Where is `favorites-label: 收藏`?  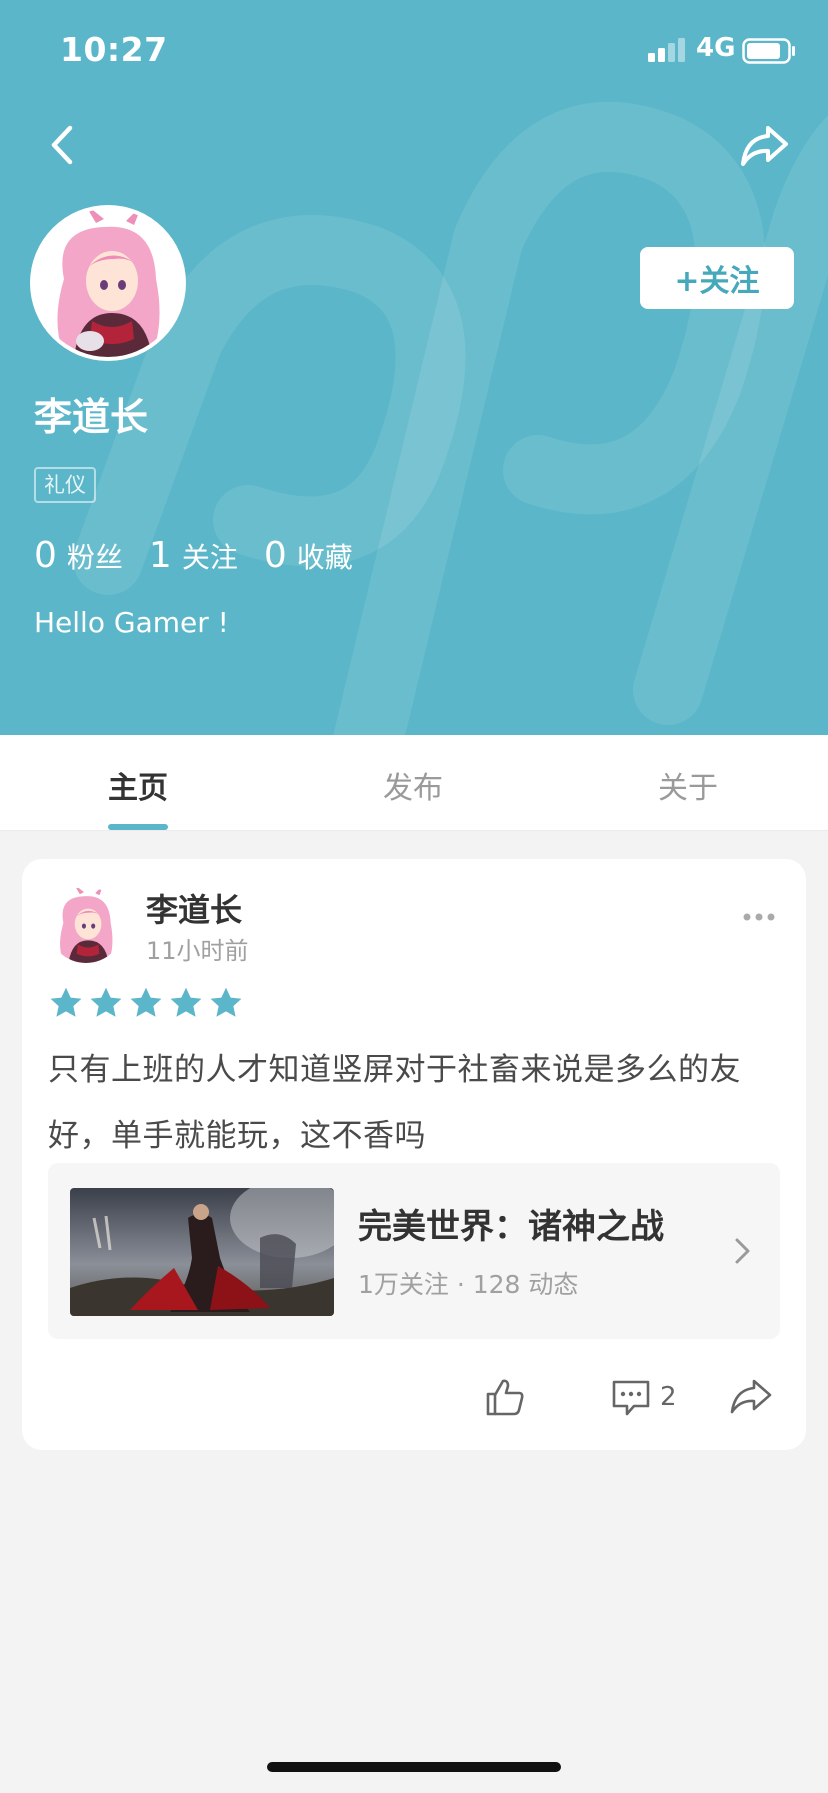 favorites-label: 收藏 is located at coordinates (325, 556).